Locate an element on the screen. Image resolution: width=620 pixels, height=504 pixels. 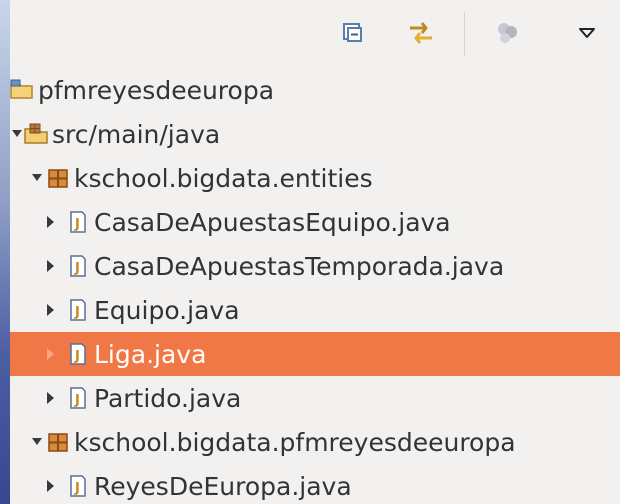
tree-item-label: CasaDeApuestasTemporada.java is located at coordinates (299, 266).